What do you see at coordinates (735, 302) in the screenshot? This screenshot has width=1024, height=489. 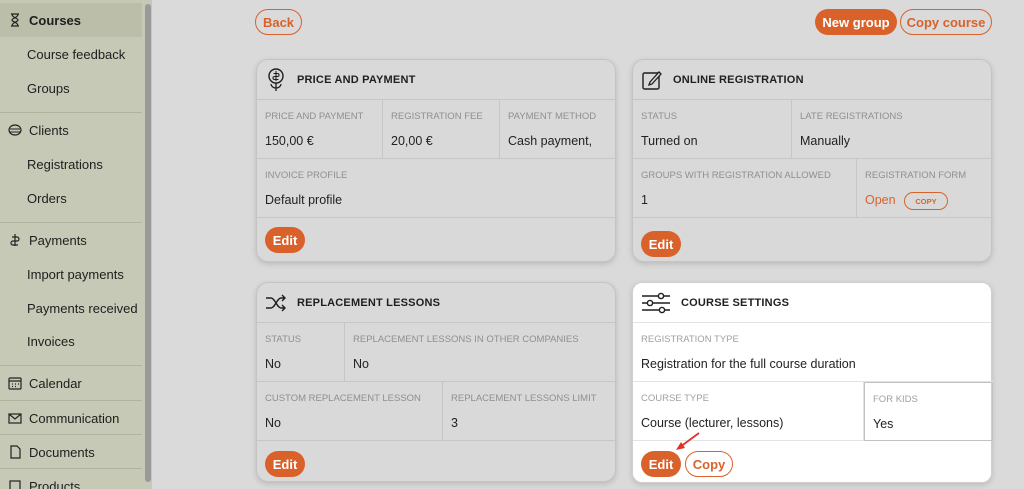 I see `card-title: COURSE SETTINGS` at bounding box center [735, 302].